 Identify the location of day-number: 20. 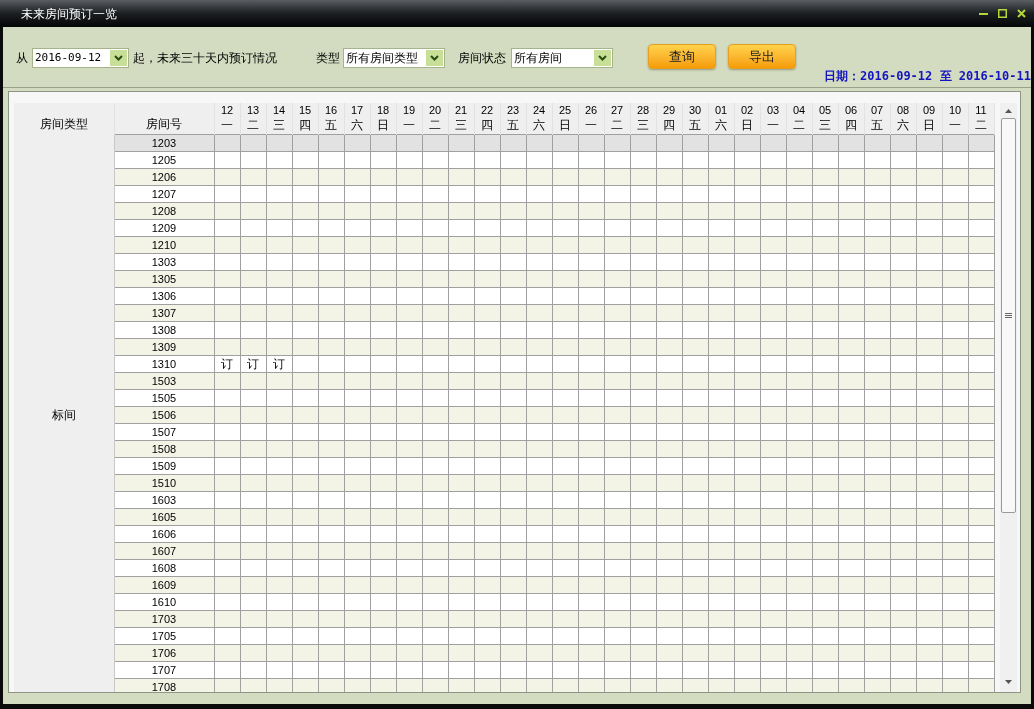
(435, 111).